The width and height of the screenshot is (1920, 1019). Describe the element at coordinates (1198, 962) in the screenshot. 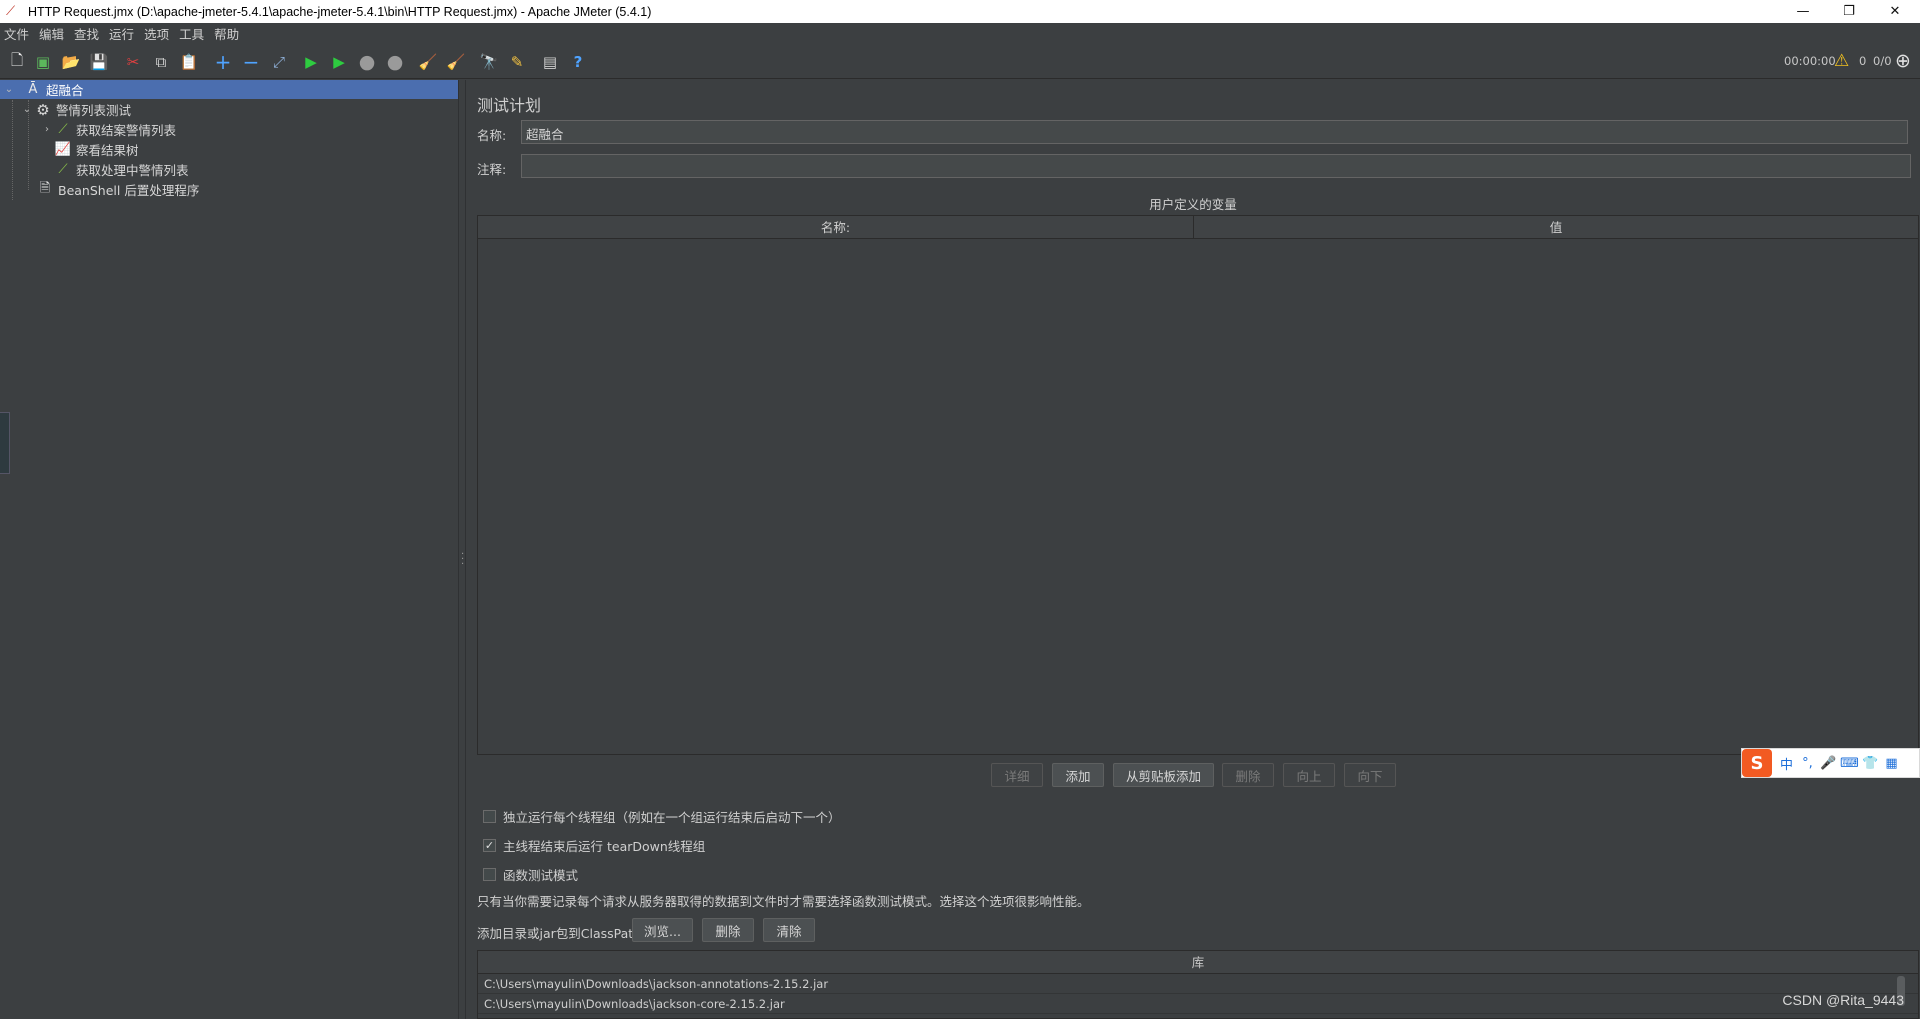

I see `library-column-header: 库` at that location.